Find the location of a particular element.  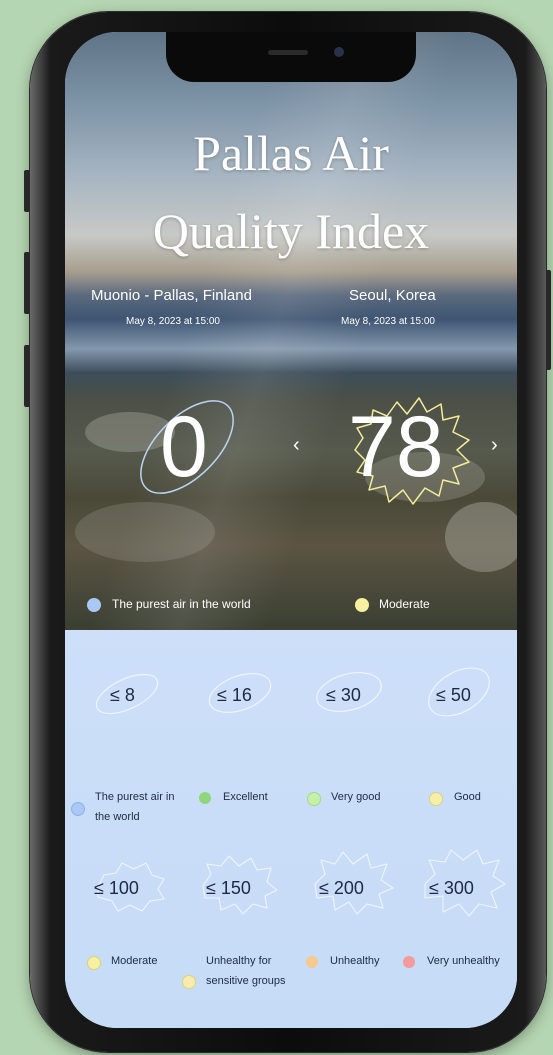

status-label-seoul: Moderate is located at coordinates (404, 604).